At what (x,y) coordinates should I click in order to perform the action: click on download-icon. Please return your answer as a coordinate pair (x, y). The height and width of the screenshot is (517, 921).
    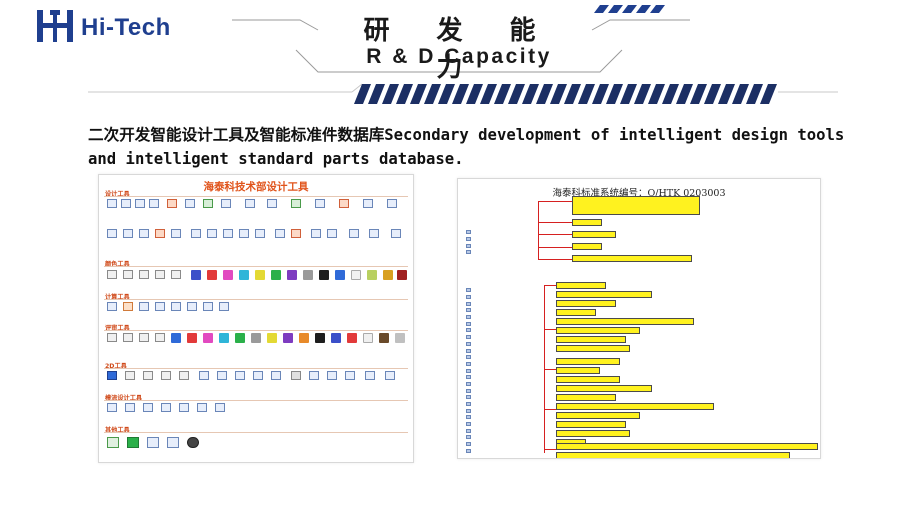
    Looking at the image, I should click on (133, 442).